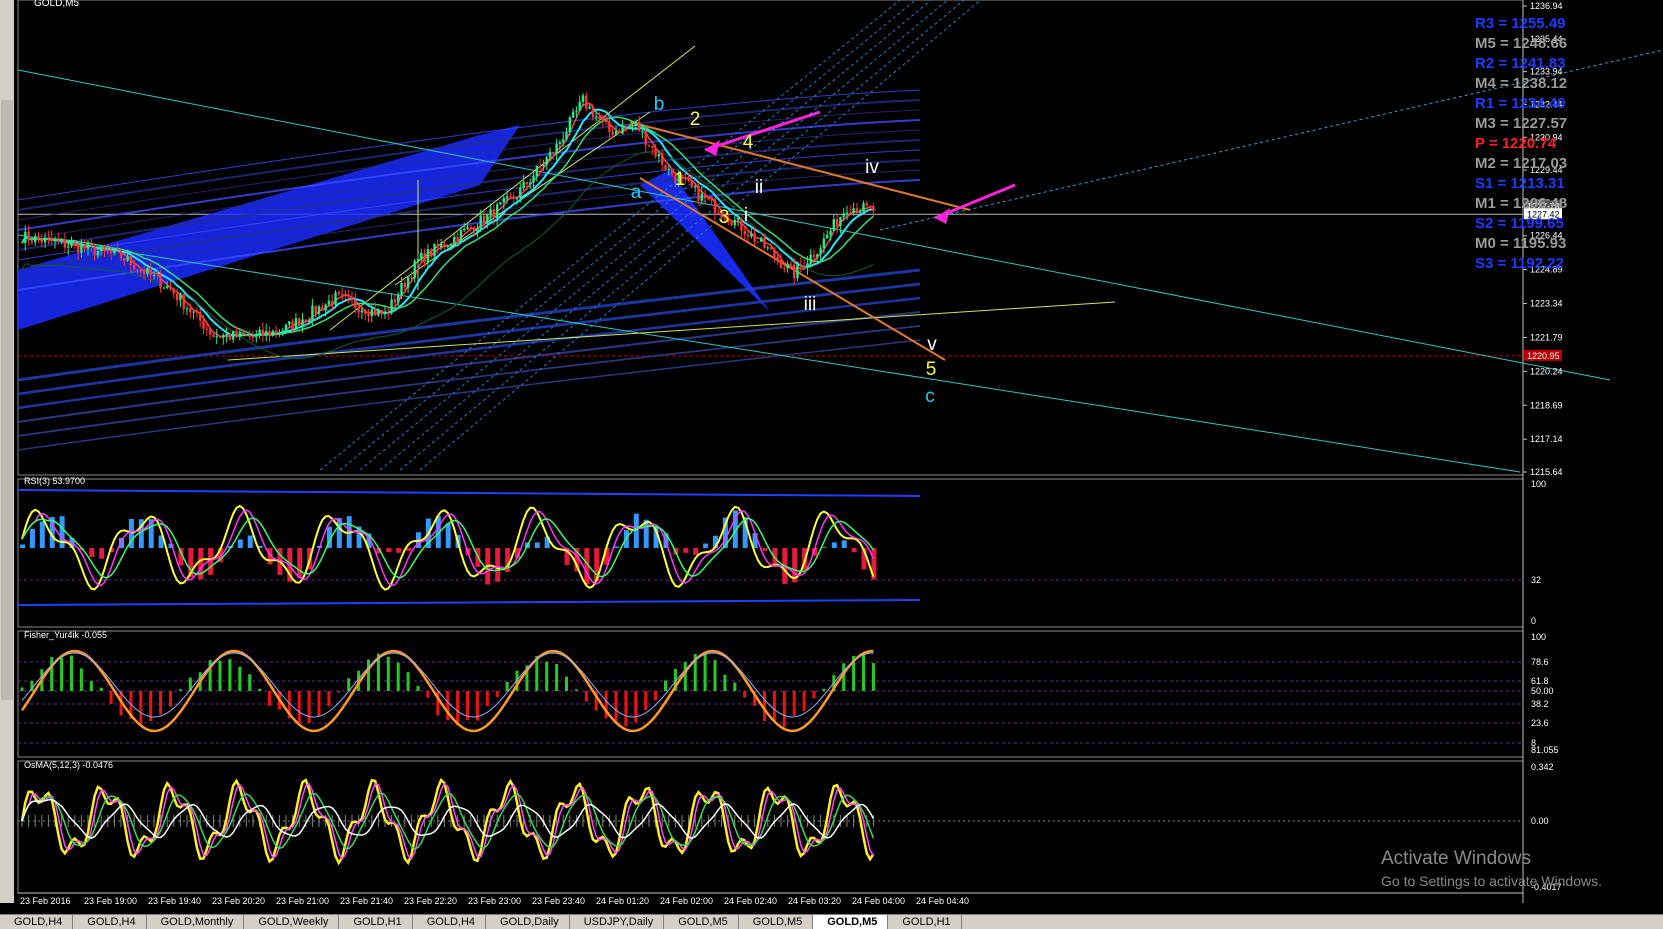  What do you see at coordinates (1533, 621) in the screenshot?
I see `subpane-tick-label: 0` at bounding box center [1533, 621].